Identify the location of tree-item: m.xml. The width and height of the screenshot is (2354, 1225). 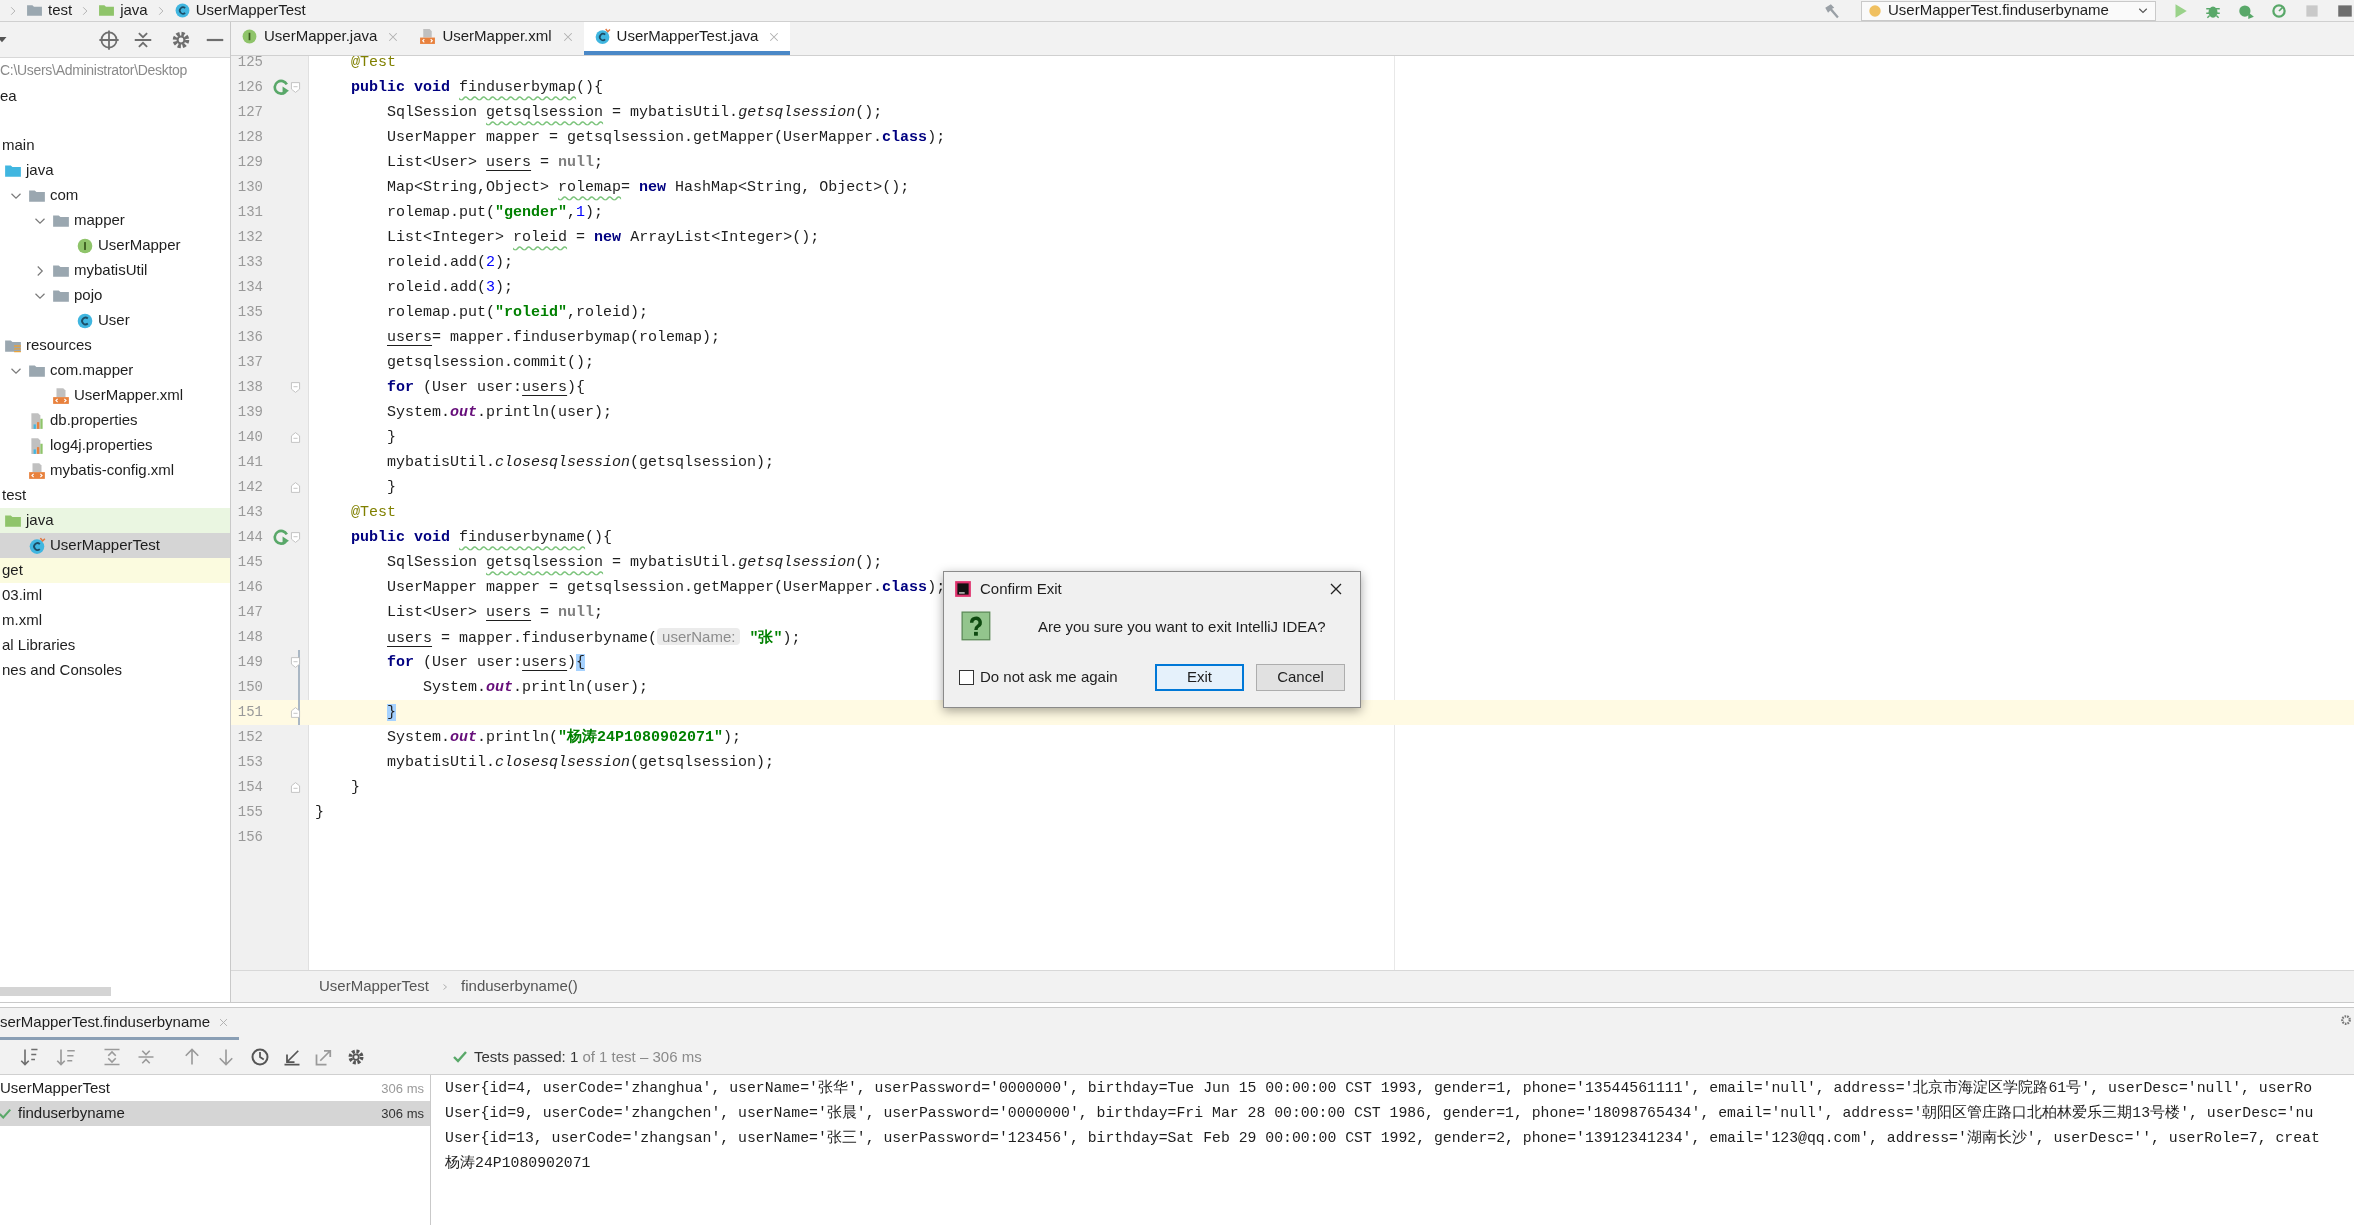
(115, 620).